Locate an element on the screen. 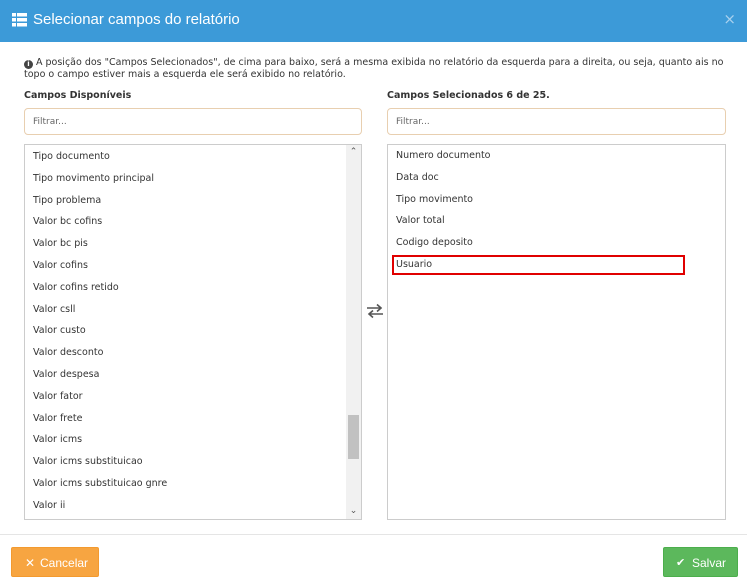 The width and height of the screenshot is (747, 584). cancel-button-label: Cancelar is located at coordinates (64, 563).